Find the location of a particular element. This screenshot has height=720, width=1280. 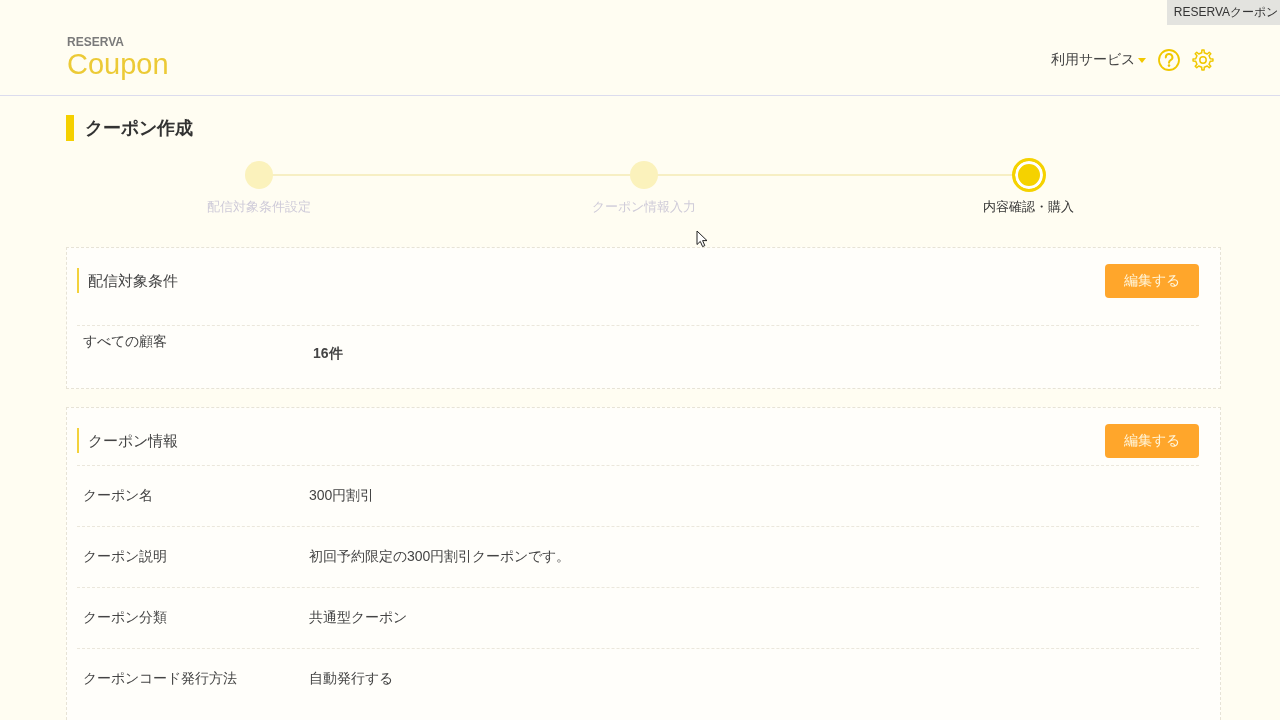

field-value: 300円割引 is located at coordinates (342, 496).